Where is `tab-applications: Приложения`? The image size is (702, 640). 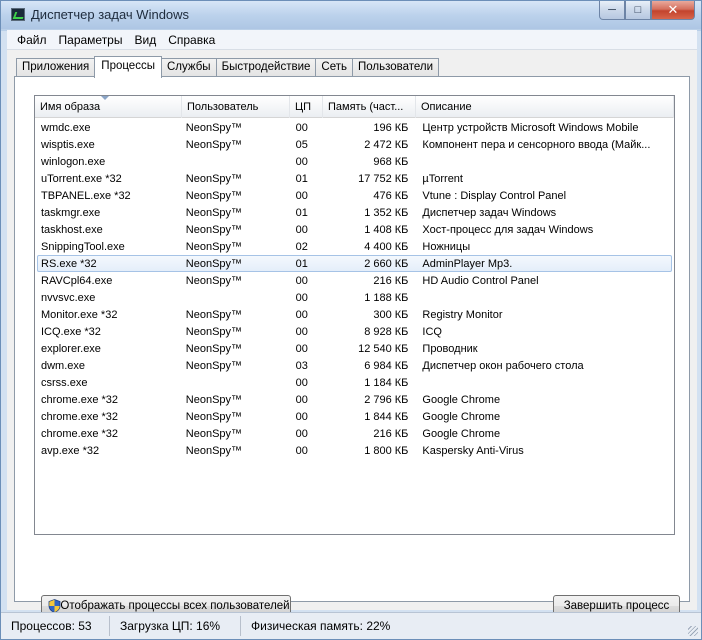 tab-applications: Приложения is located at coordinates (55, 67).